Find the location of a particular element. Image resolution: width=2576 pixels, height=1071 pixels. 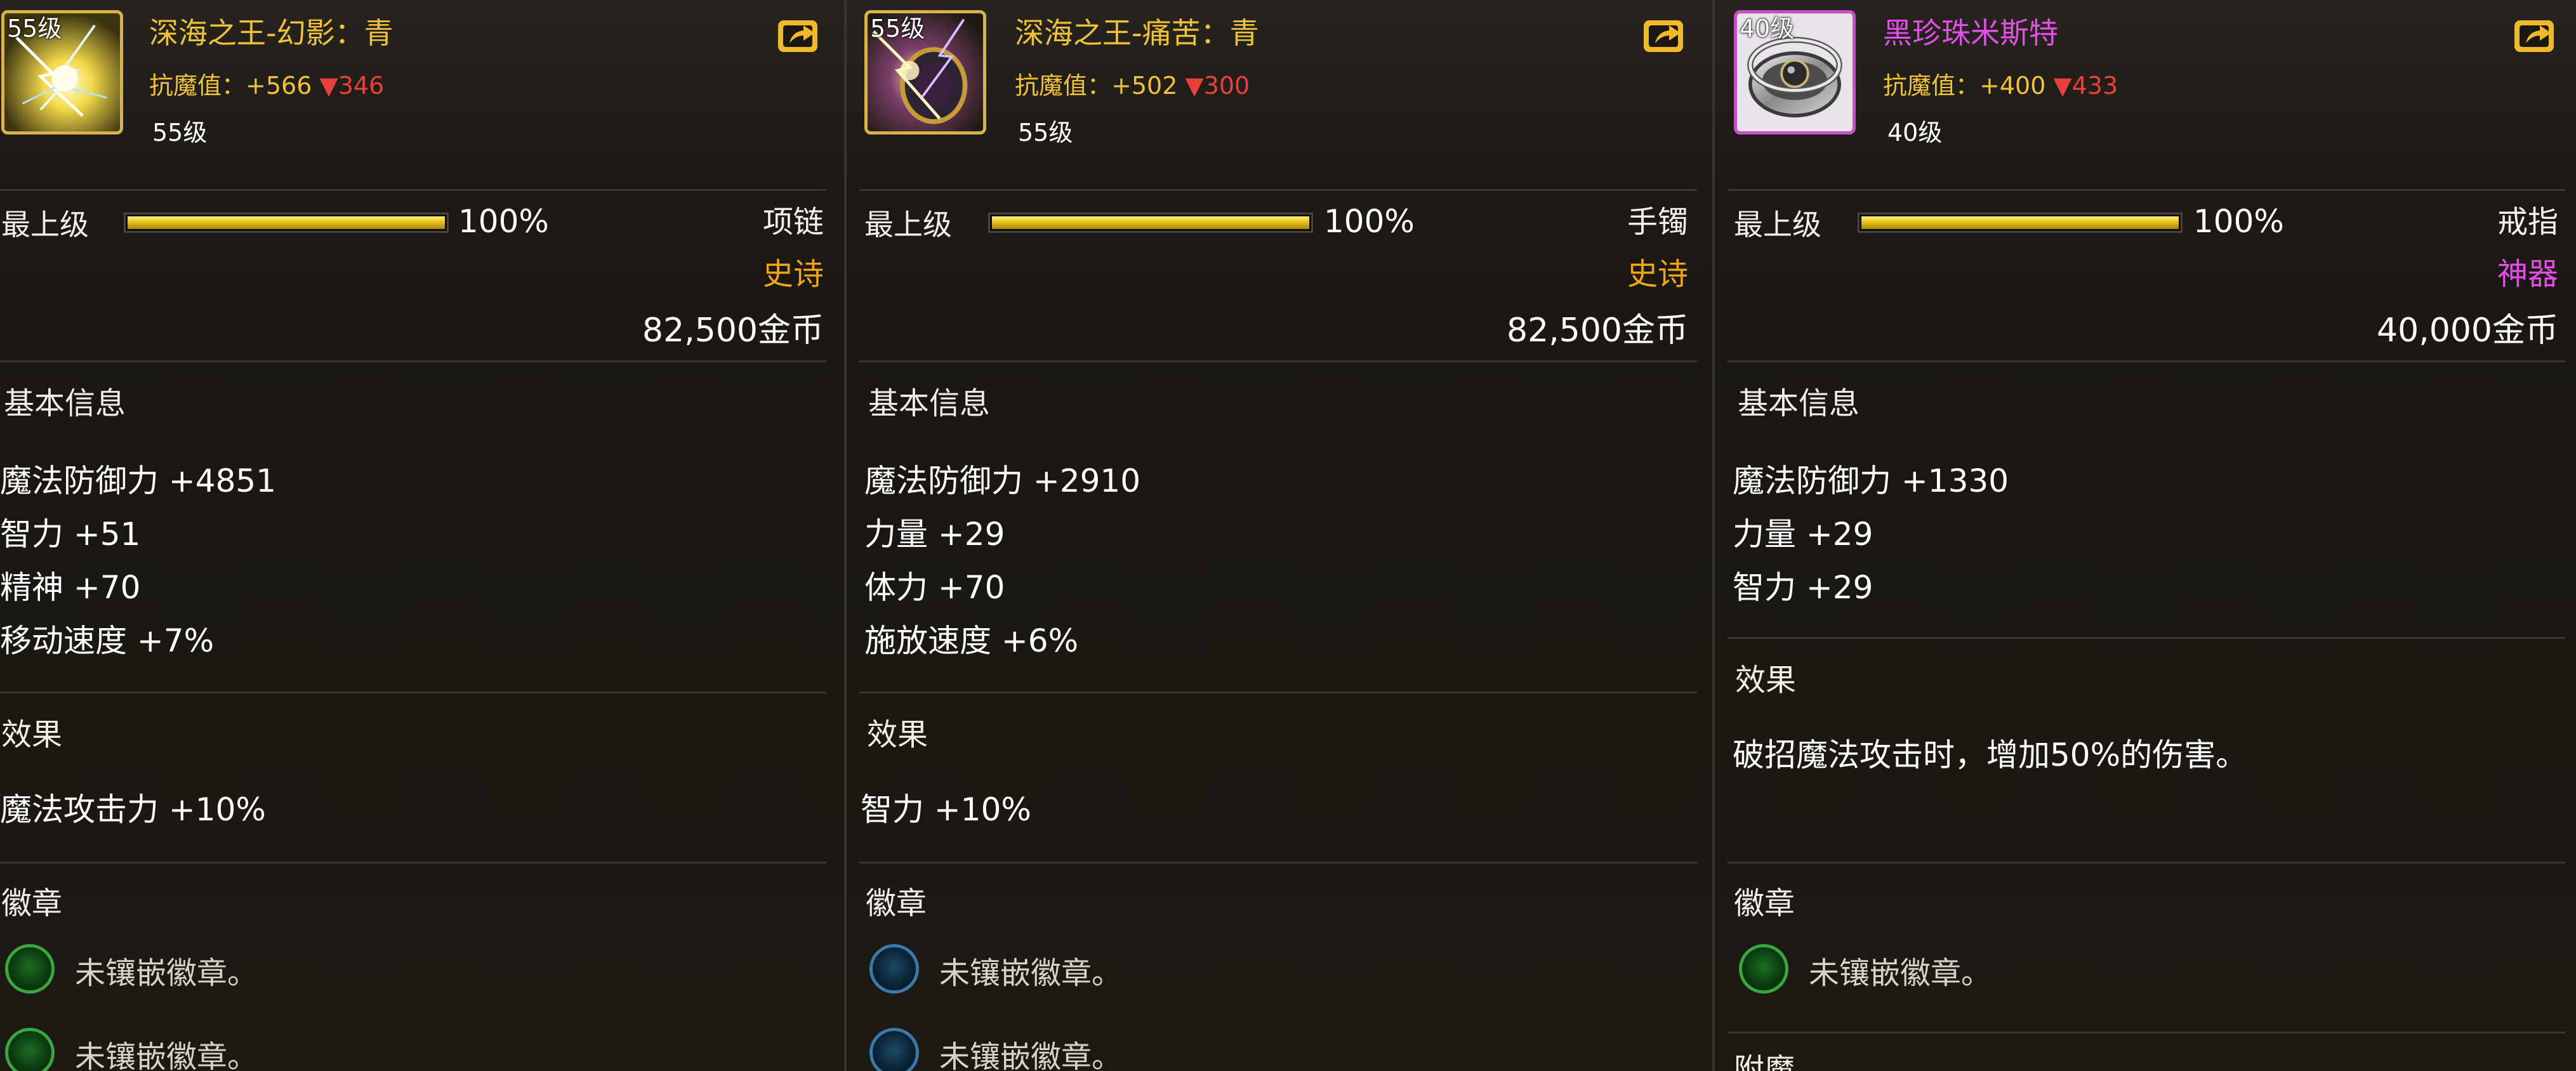

stat-line: 魔法防御力 +4851 is located at coordinates (139, 481).